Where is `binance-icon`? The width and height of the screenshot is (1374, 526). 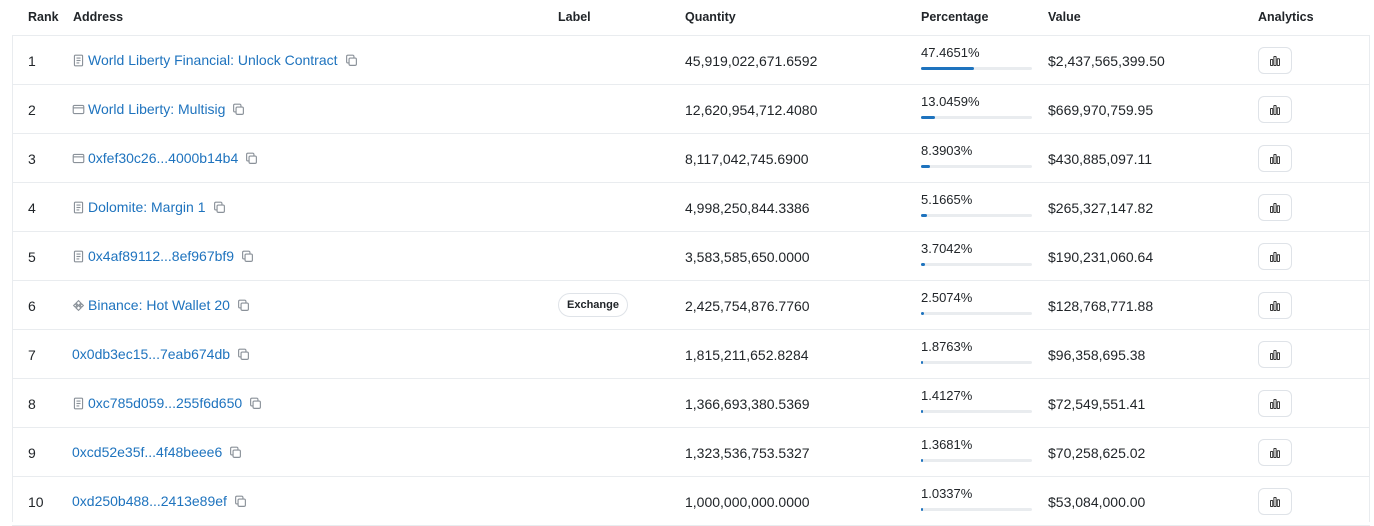
binance-icon is located at coordinates (78, 305).